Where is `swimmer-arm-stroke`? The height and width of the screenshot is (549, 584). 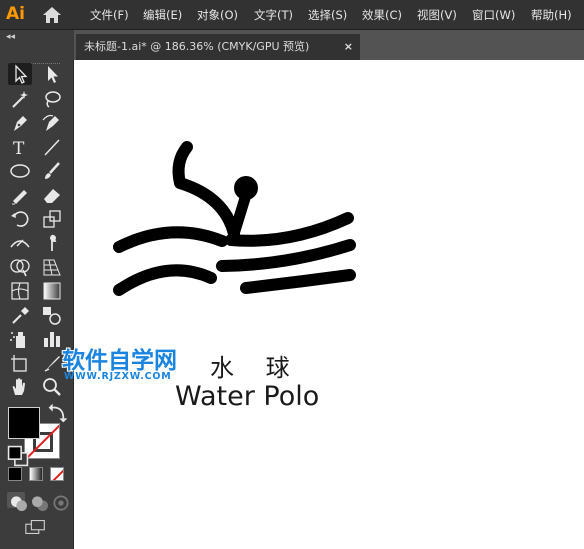 swimmer-arm-stroke is located at coordinates (206, 190).